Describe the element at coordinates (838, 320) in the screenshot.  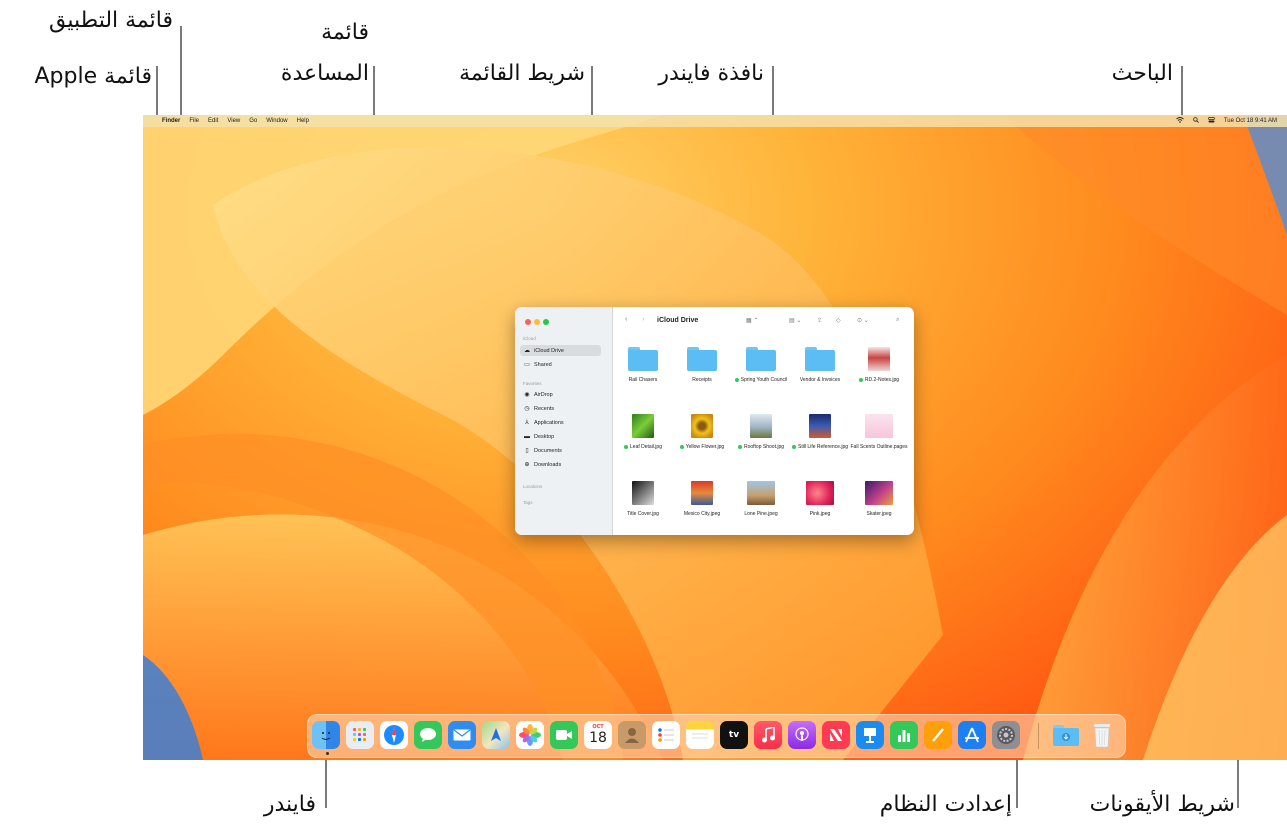
I see `tag-icon: ◇` at that location.